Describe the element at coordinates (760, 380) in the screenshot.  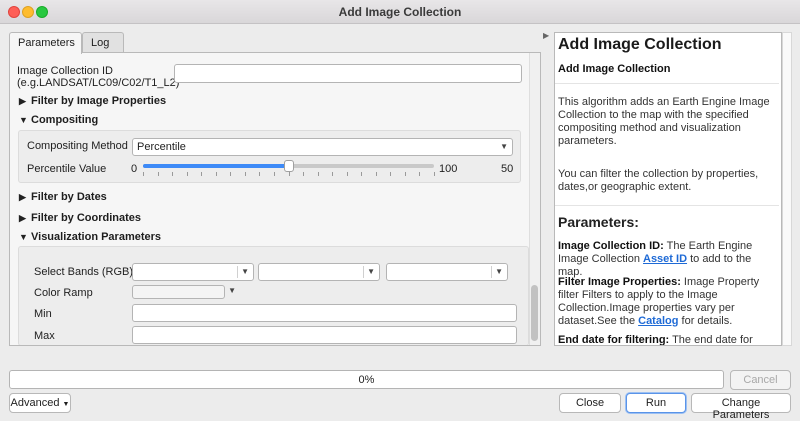
I see `cancel-button: Cancel` at that location.